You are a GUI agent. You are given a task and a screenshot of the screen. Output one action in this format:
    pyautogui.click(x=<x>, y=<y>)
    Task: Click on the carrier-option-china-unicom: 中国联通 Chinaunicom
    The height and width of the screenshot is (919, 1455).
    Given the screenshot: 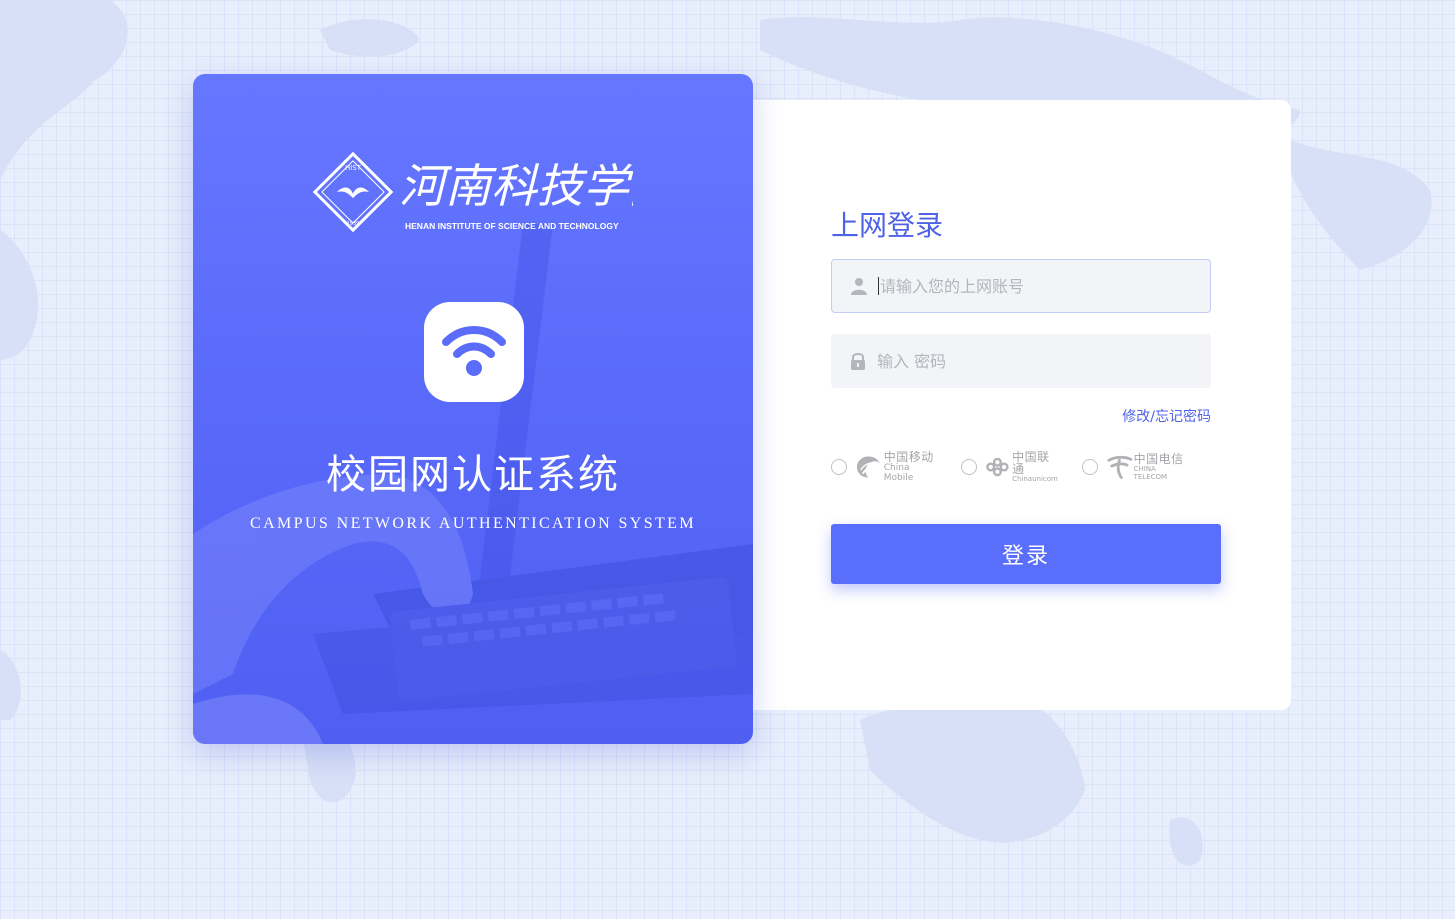 What is the action you would take?
    pyautogui.click(x=1010, y=467)
    